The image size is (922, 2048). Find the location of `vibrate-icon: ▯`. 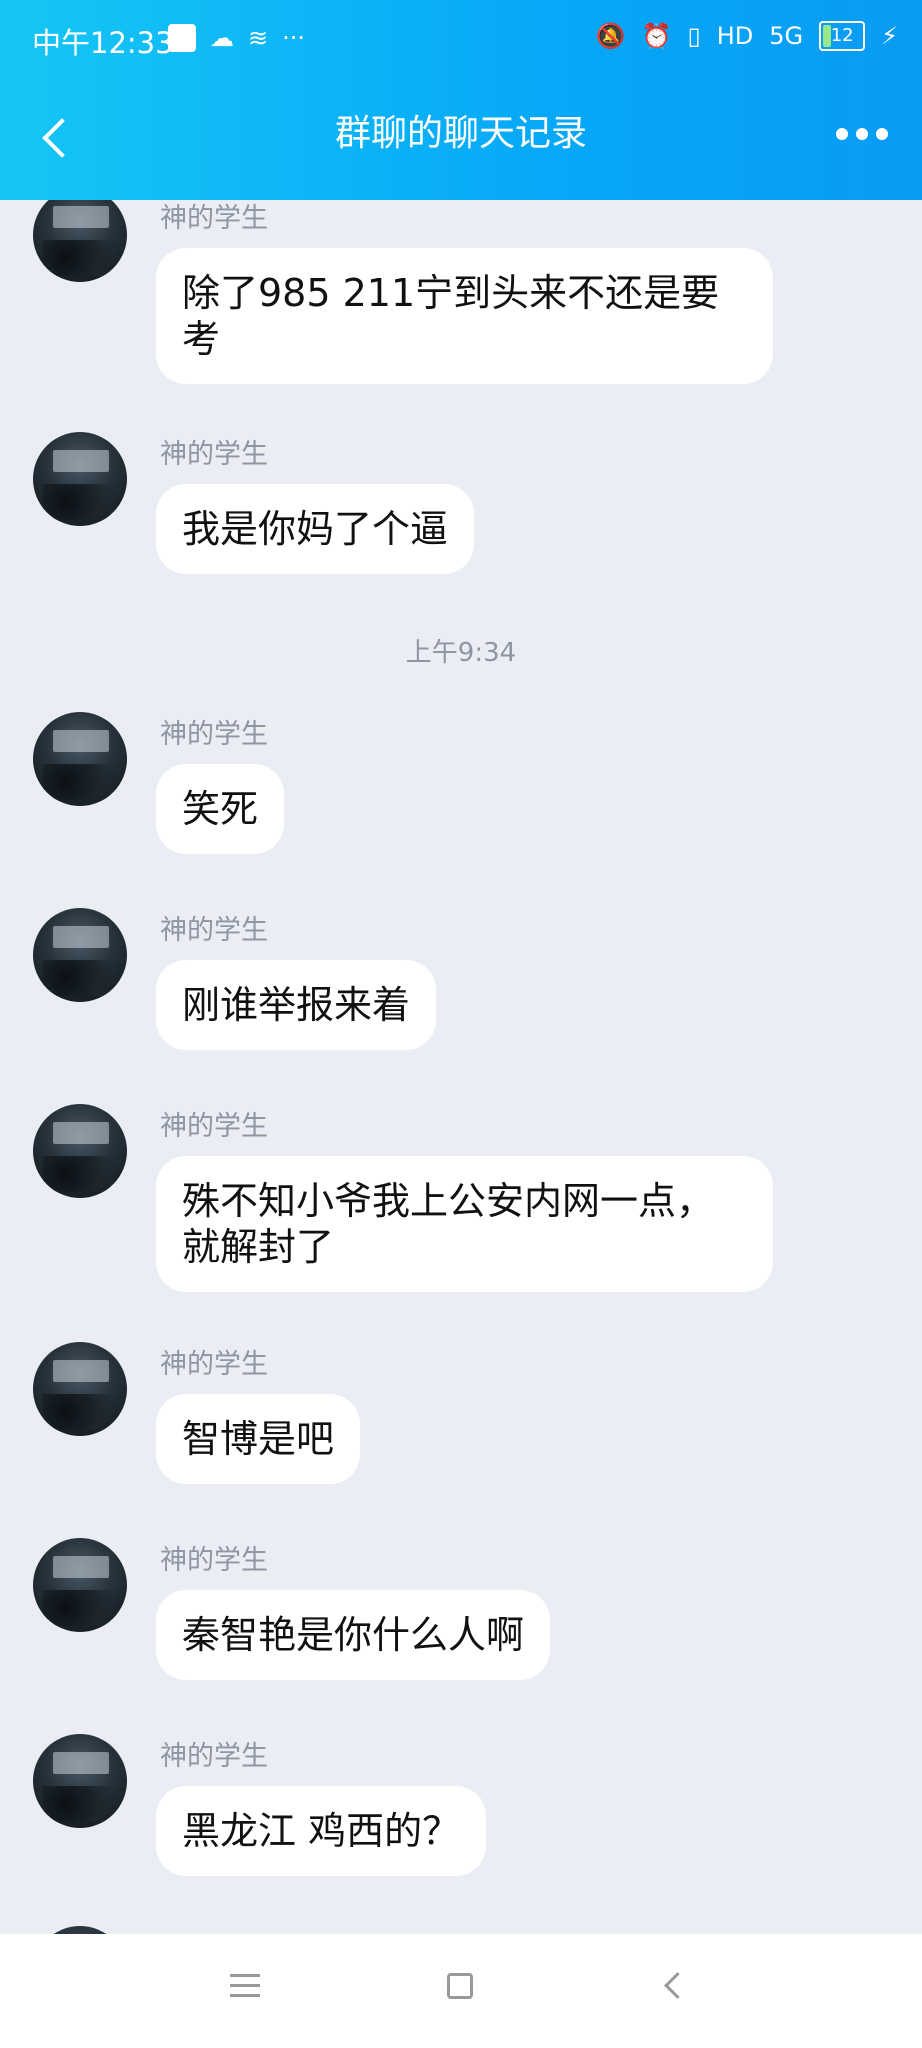

vibrate-icon: ▯ is located at coordinates (694, 36).